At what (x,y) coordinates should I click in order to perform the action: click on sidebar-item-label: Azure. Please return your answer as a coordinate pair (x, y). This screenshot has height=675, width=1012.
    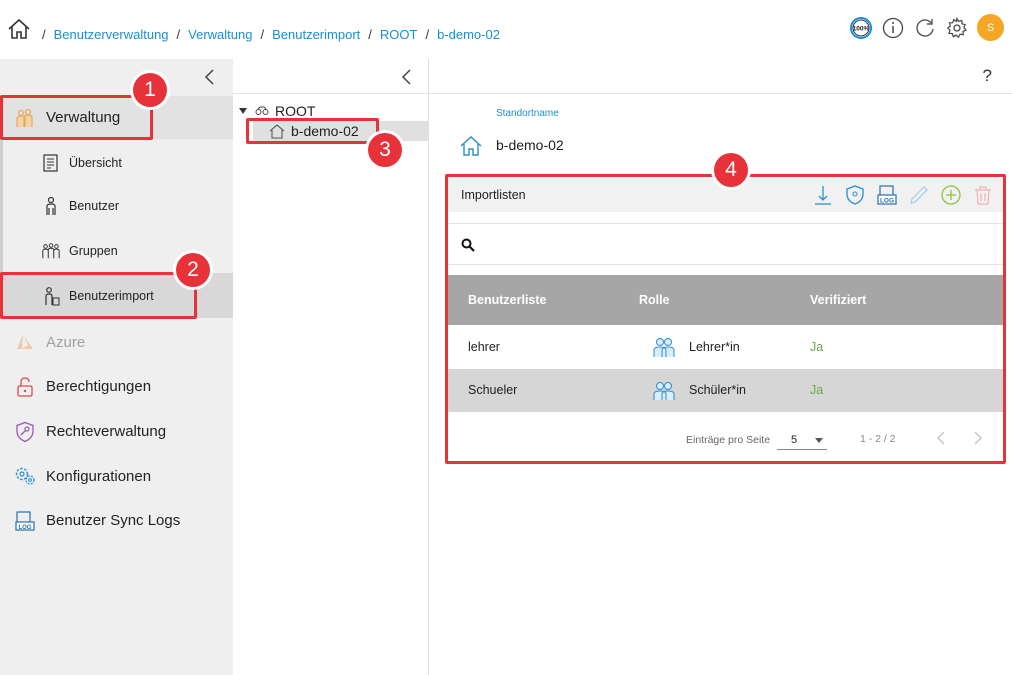
    Looking at the image, I should click on (66, 342).